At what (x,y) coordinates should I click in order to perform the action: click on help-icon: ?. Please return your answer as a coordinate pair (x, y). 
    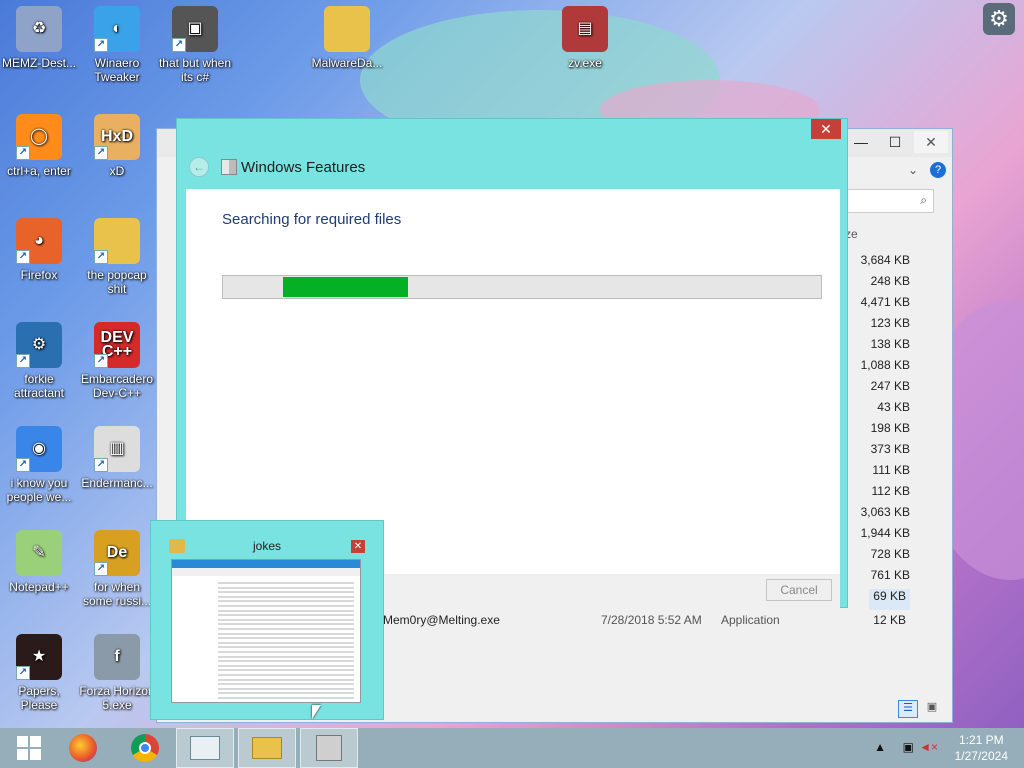
    Looking at the image, I should click on (938, 170).